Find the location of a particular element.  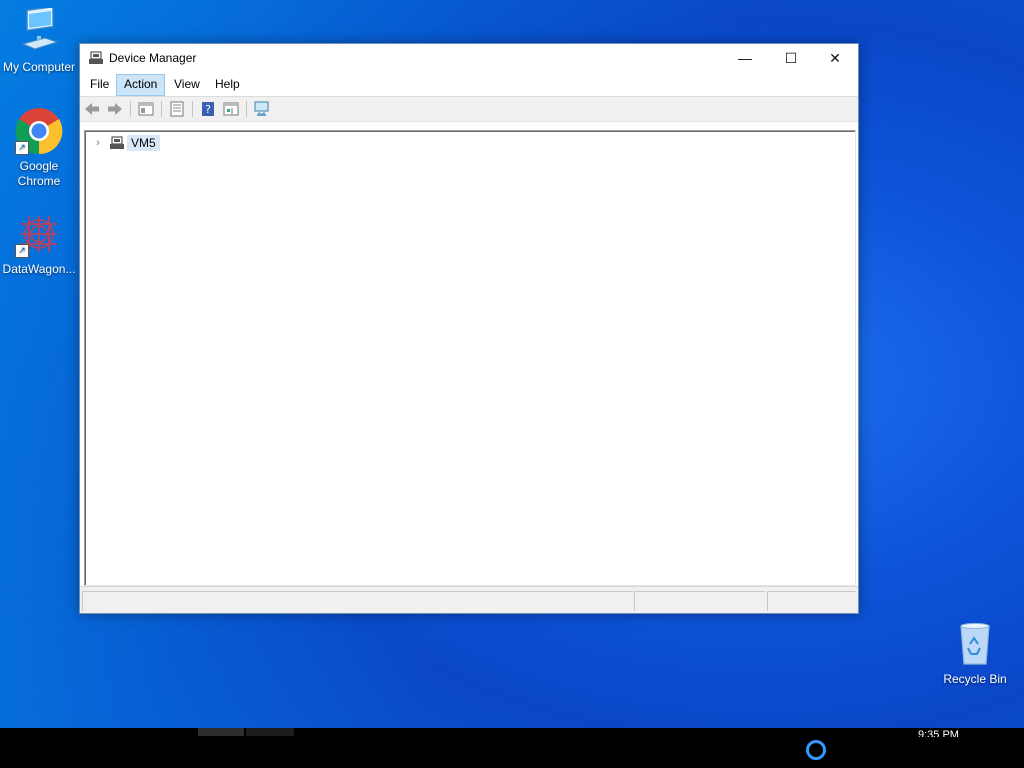

device-manager-icon is located at coordinates (96, 58).